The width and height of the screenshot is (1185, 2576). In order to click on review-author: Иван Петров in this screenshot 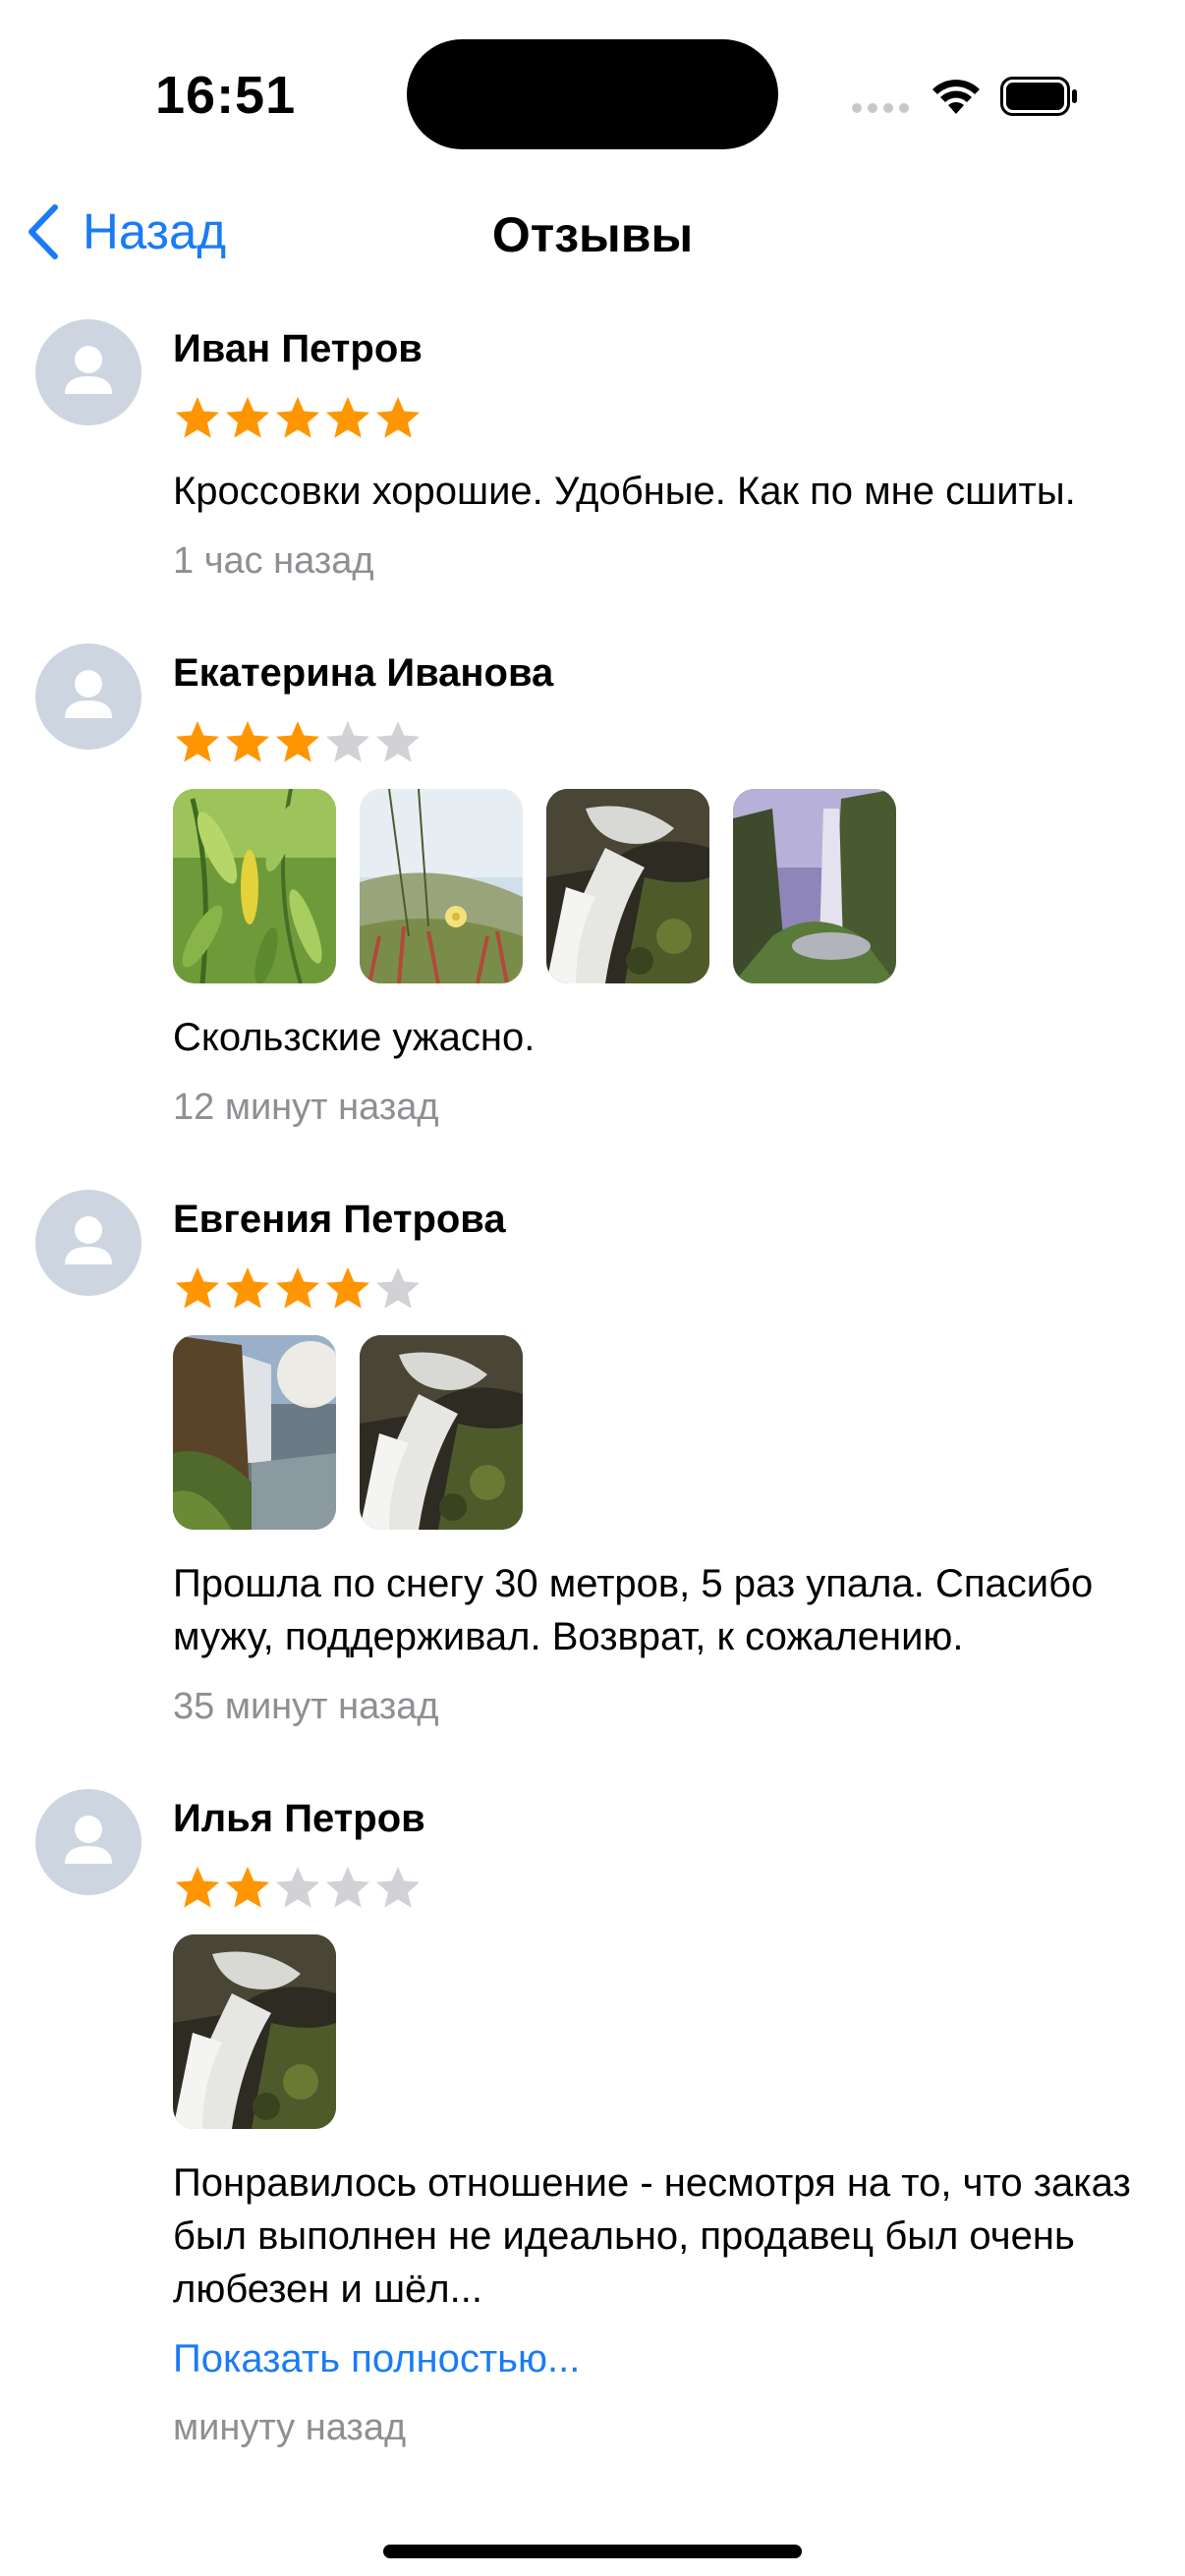, I will do `click(298, 348)`.